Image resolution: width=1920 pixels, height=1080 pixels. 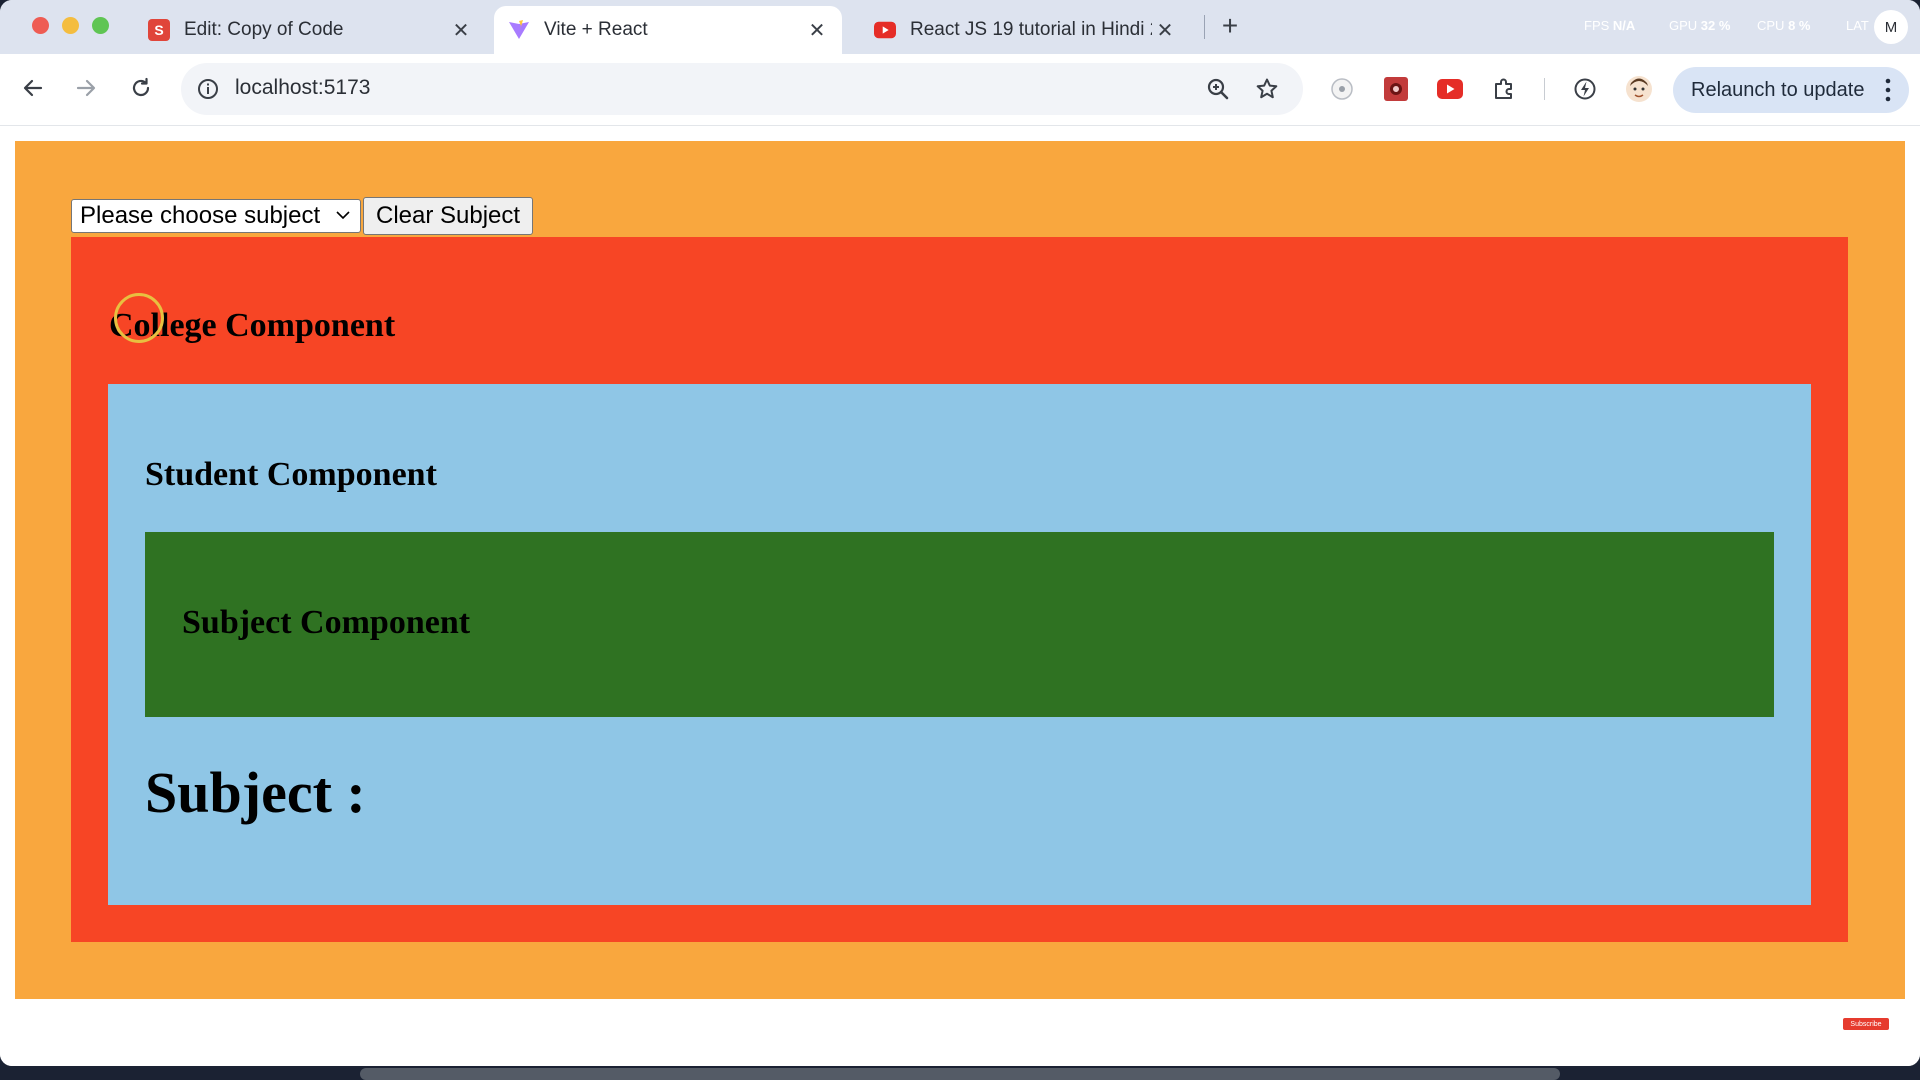 What do you see at coordinates (1204, 27) in the screenshot?
I see `tab-separator` at bounding box center [1204, 27].